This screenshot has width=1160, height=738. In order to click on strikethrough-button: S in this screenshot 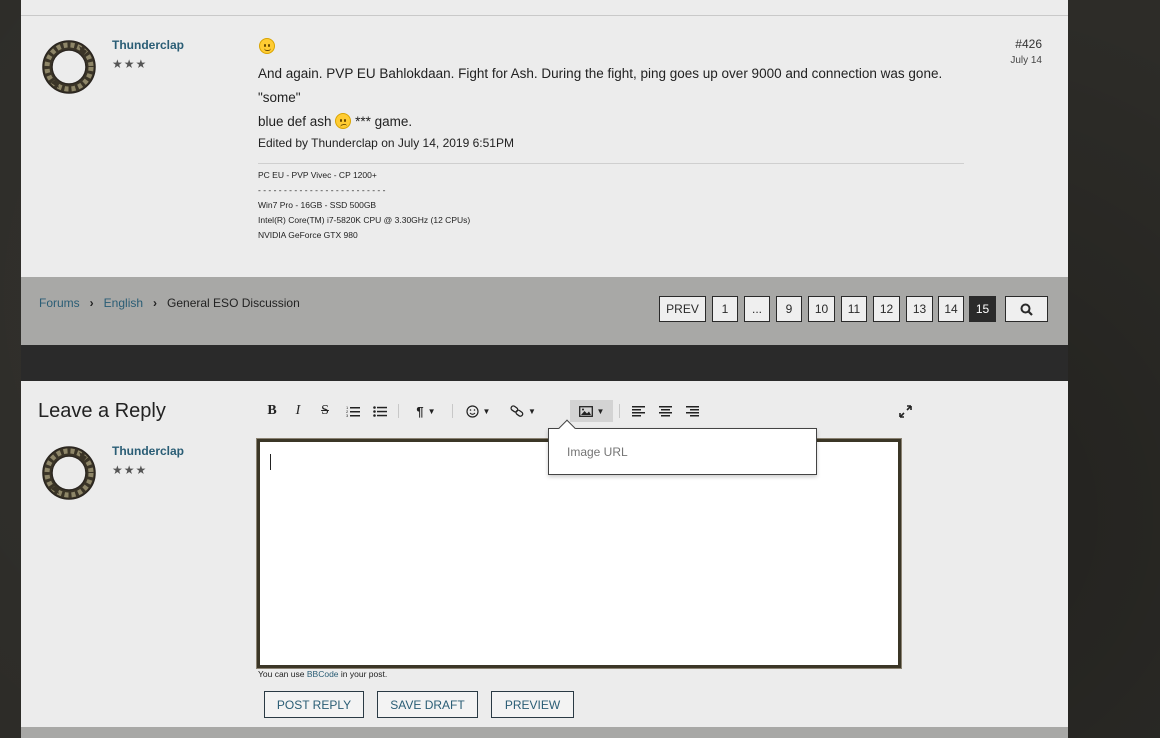, I will do `click(325, 411)`.